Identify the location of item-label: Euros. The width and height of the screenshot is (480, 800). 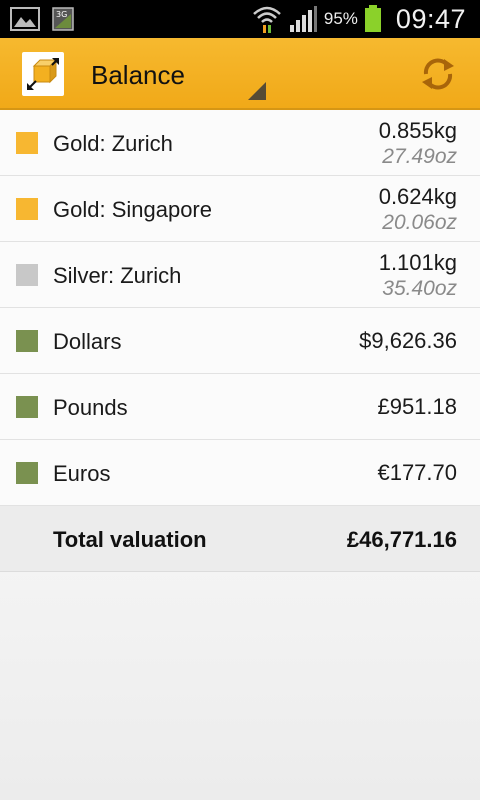
(82, 473).